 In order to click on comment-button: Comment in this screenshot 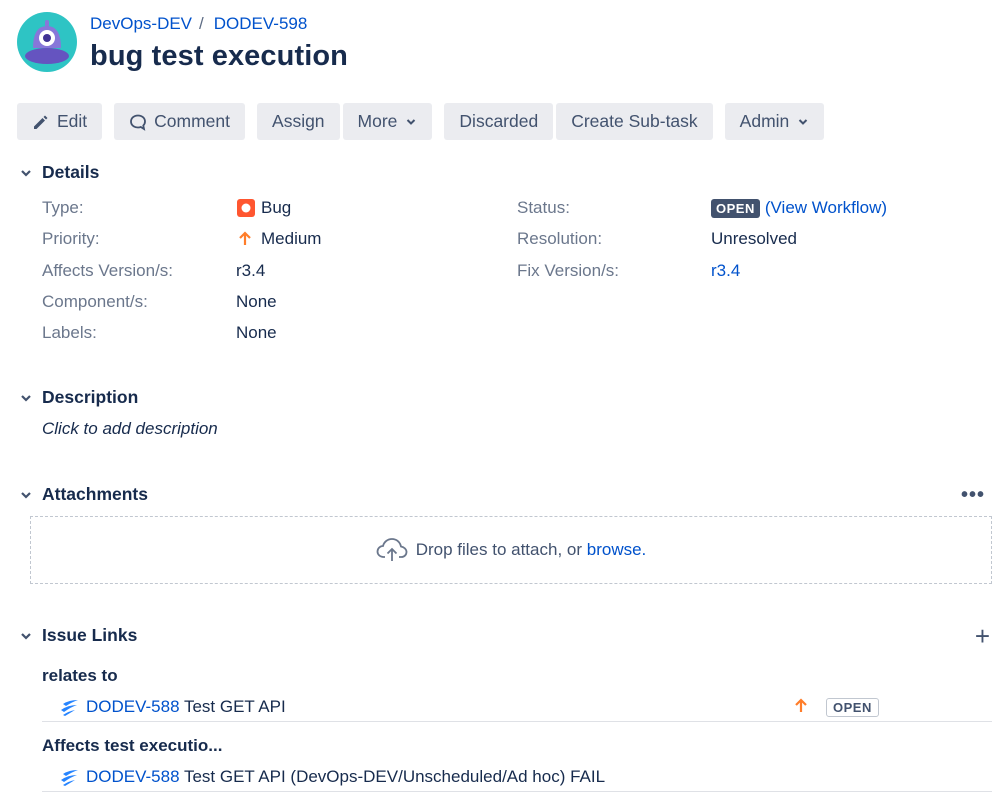, I will do `click(180, 121)`.